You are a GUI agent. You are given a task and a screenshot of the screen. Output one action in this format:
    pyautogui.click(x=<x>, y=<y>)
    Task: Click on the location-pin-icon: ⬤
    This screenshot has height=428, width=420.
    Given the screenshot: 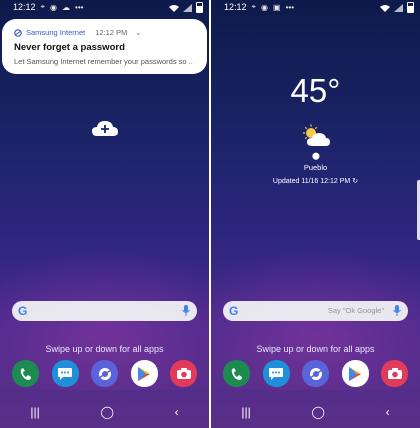 What is the action you would take?
    pyautogui.click(x=316, y=156)
    